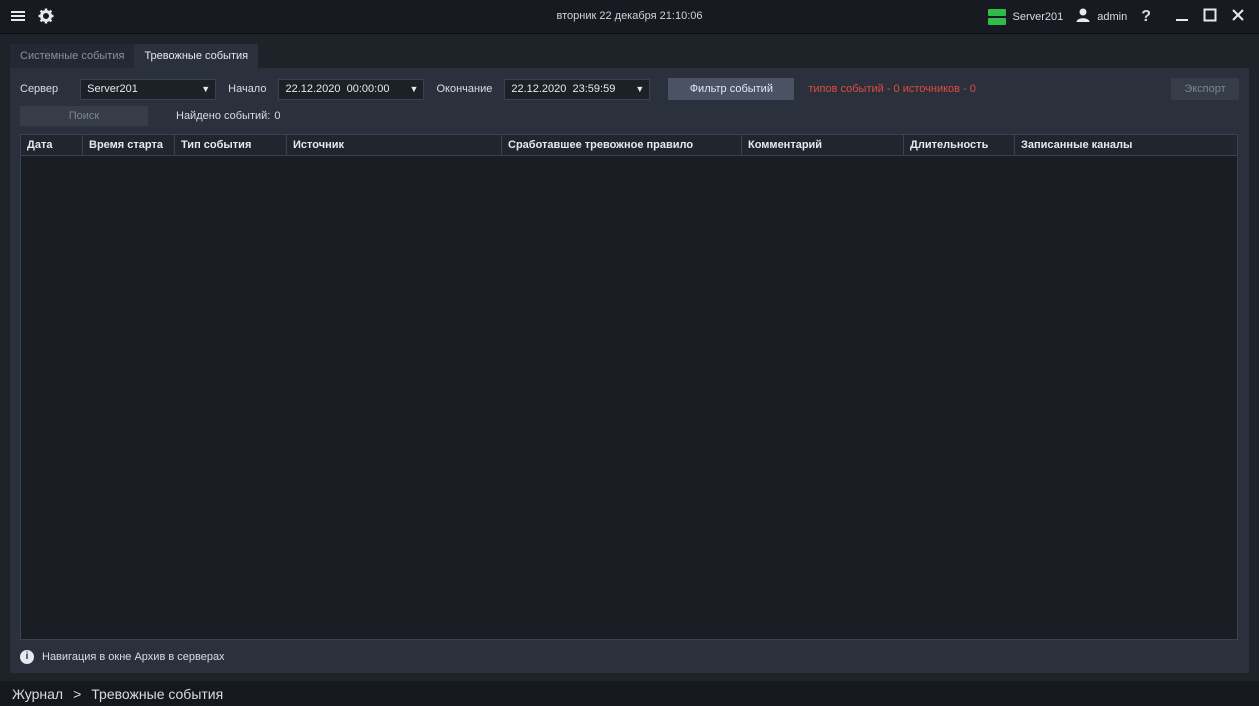 The width and height of the screenshot is (1259, 706). I want to click on column-comment: Комментарий, so click(823, 145).